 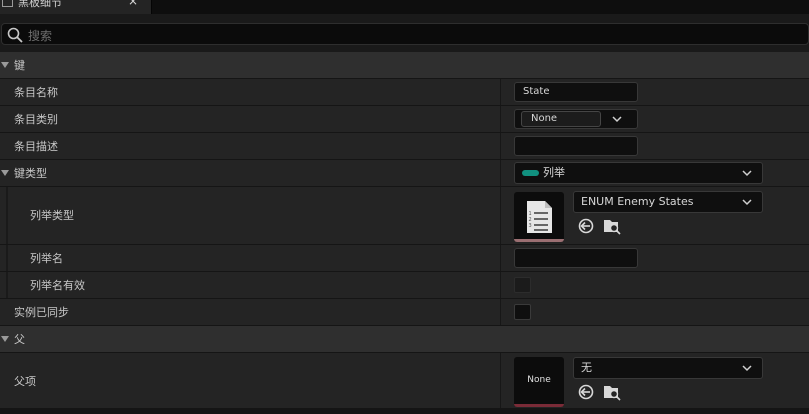 What do you see at coordinates (561, 119) in the screenshot?
I see `entry-category-value: None` at bounding box center [561, 119].